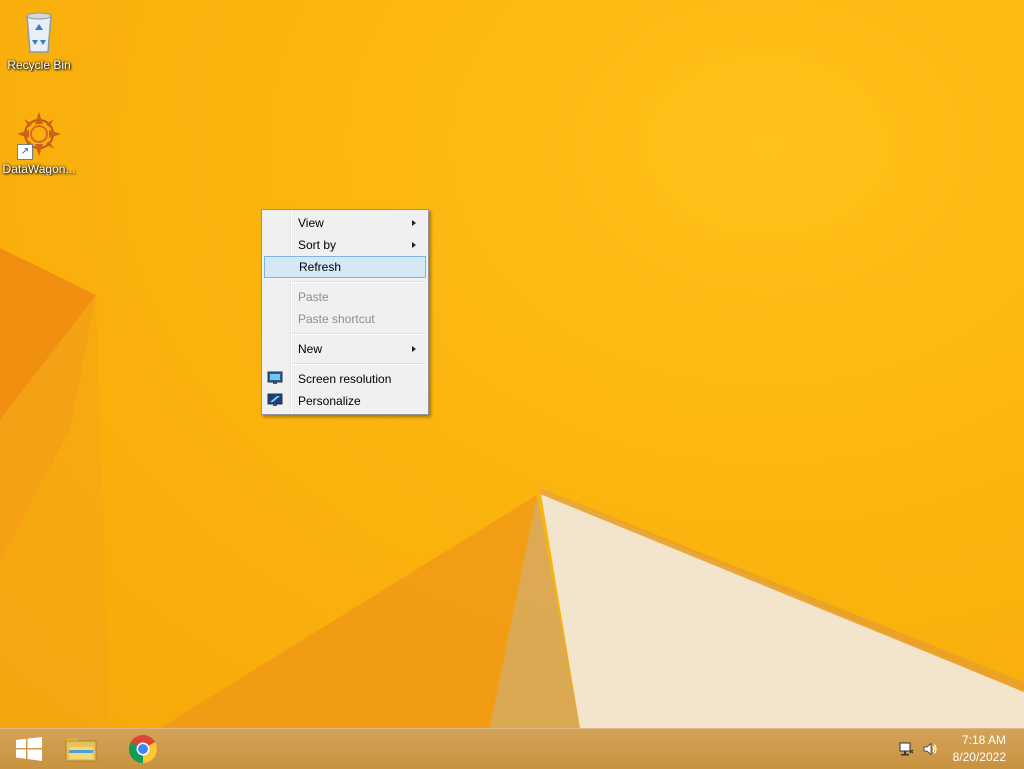 This screenshot has height=769, width=1024. I want to click on desktop-icon-label: Recycle Bin, so click(39, 65).